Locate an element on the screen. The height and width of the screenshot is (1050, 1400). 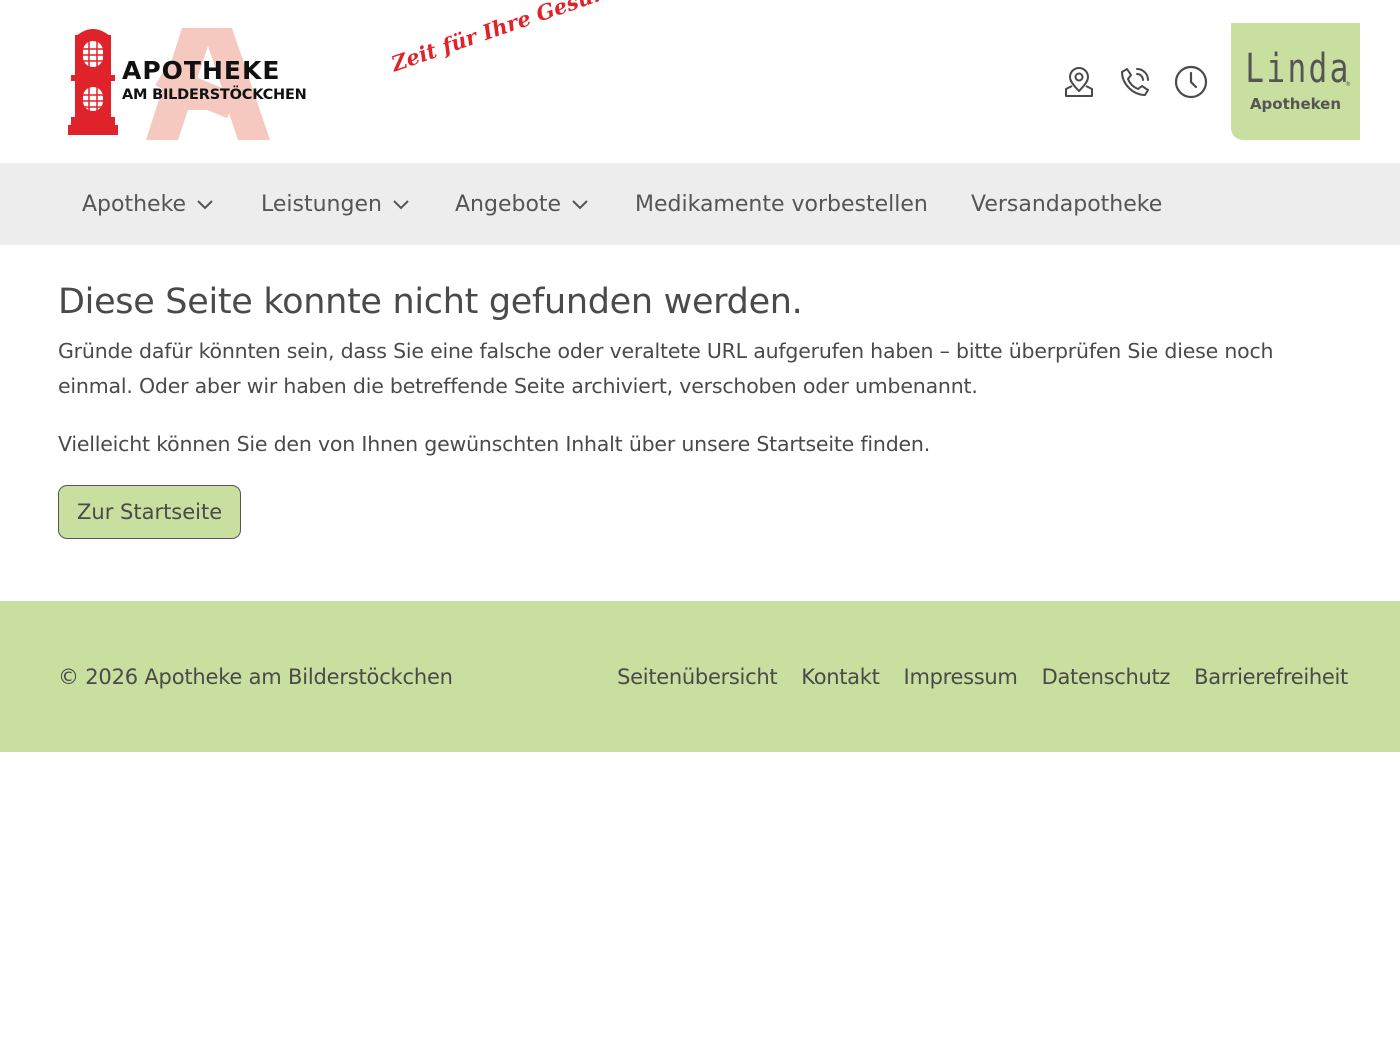
nav-item-label: Apotheke is located at coordinates (134, 204).